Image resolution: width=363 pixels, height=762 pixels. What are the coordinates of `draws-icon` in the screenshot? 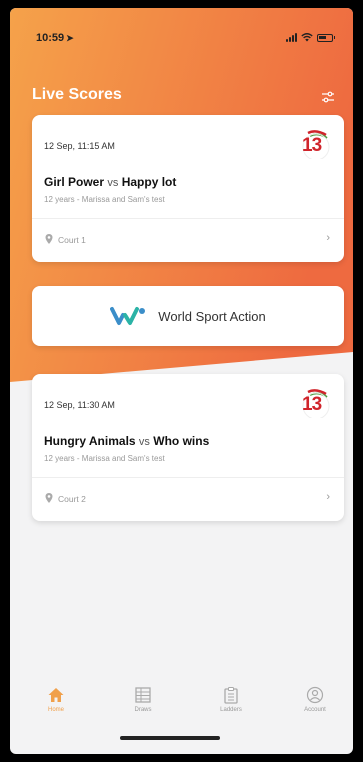 It's located at (143, 695).